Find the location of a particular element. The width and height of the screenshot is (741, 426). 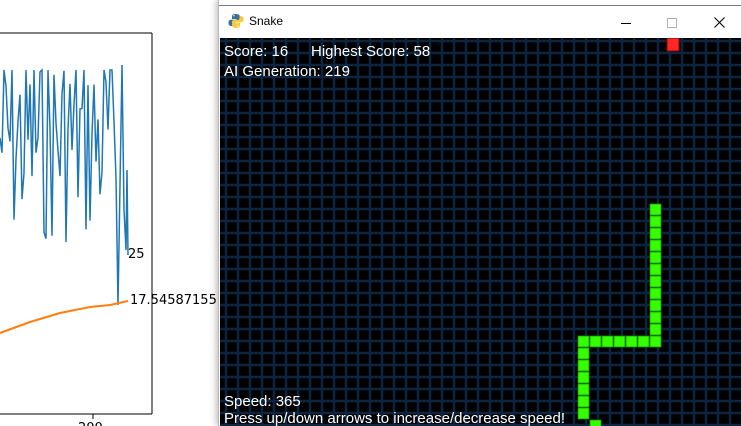

window-title: Snake is located at coordinates (266, 21).